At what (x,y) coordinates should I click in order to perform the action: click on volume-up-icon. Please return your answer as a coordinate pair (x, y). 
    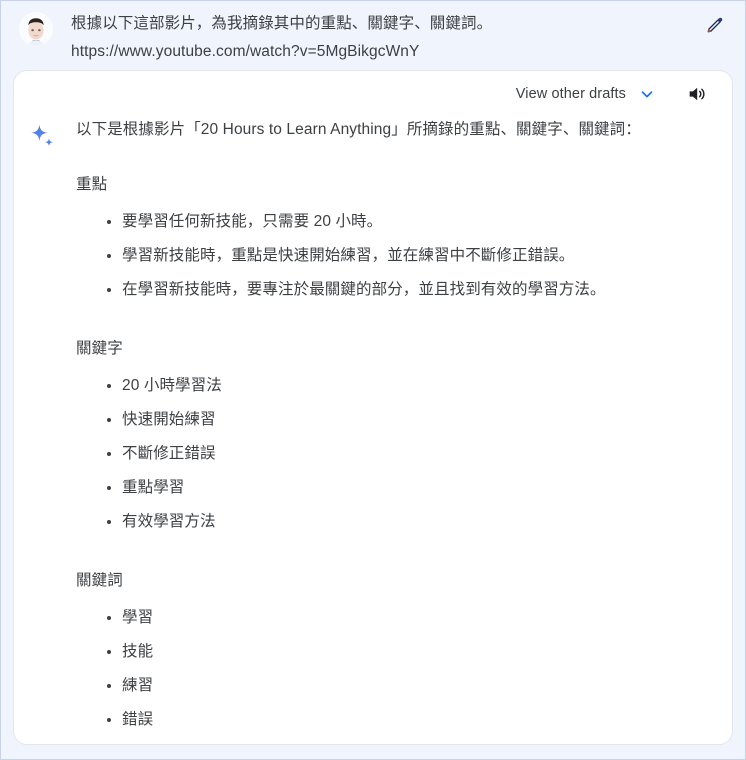
    Looking at the image, I should click on (697, 94).